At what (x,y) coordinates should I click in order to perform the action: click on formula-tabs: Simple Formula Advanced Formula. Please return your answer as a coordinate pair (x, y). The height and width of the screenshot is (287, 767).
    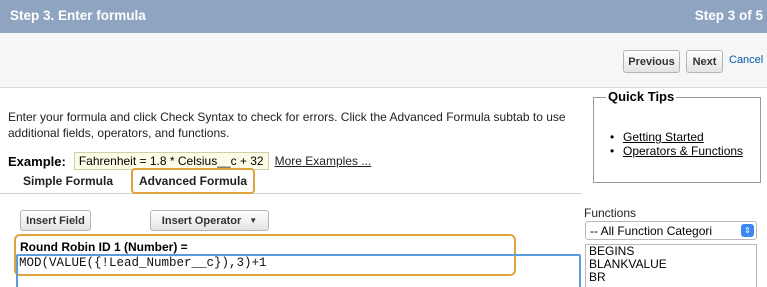
    Looking at the image, I should click on (291, 181).